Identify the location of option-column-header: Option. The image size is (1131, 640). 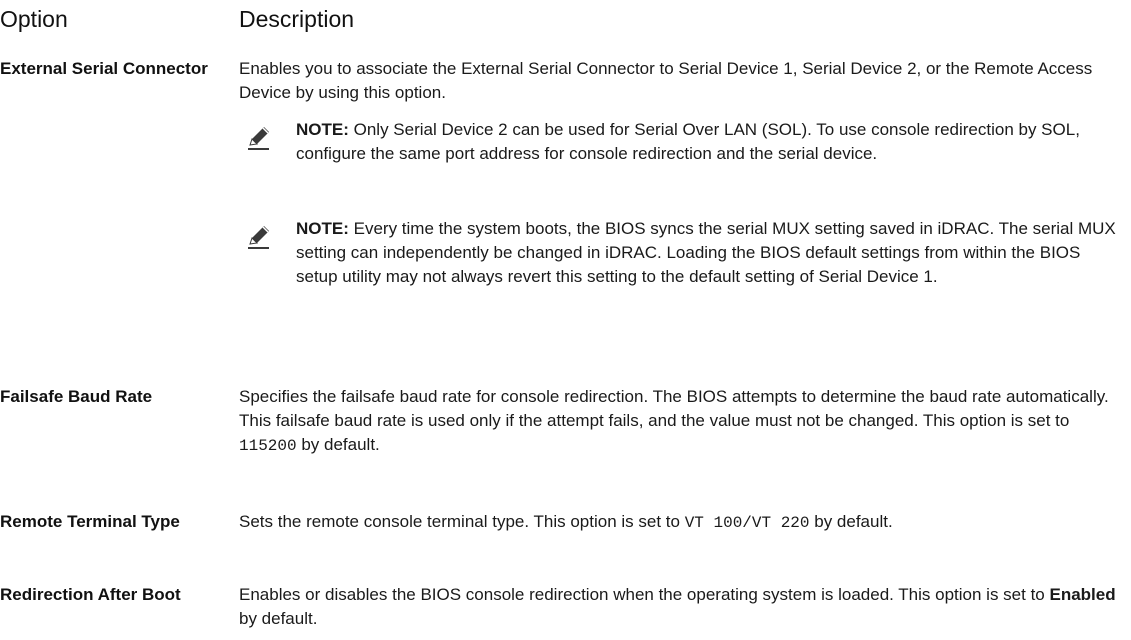
(34, 19).